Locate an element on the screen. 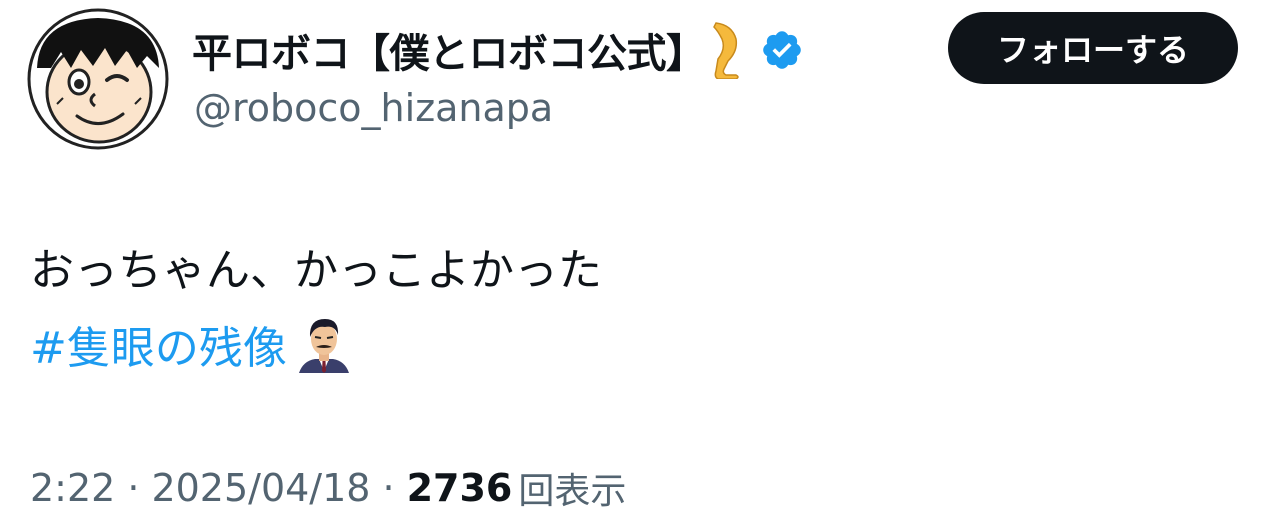 The height and width of the screenshot is (521, 1276). tweet-time: 2:22 is located at coordinates (72, 488).